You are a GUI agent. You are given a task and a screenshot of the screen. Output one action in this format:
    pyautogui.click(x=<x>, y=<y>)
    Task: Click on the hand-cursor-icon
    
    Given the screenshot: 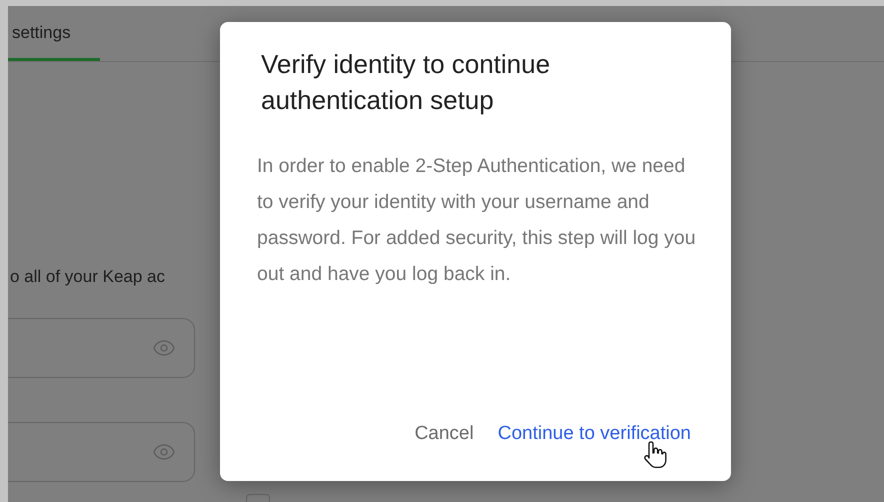 What is the action you would take?
    pyautogui.click(x=656, y=455)
    